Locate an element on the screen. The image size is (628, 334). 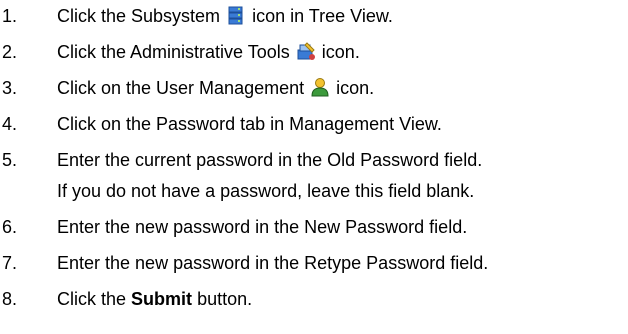
step-2: 2. Click the Administrative Tools icon. is located at coordinates (314, 54).